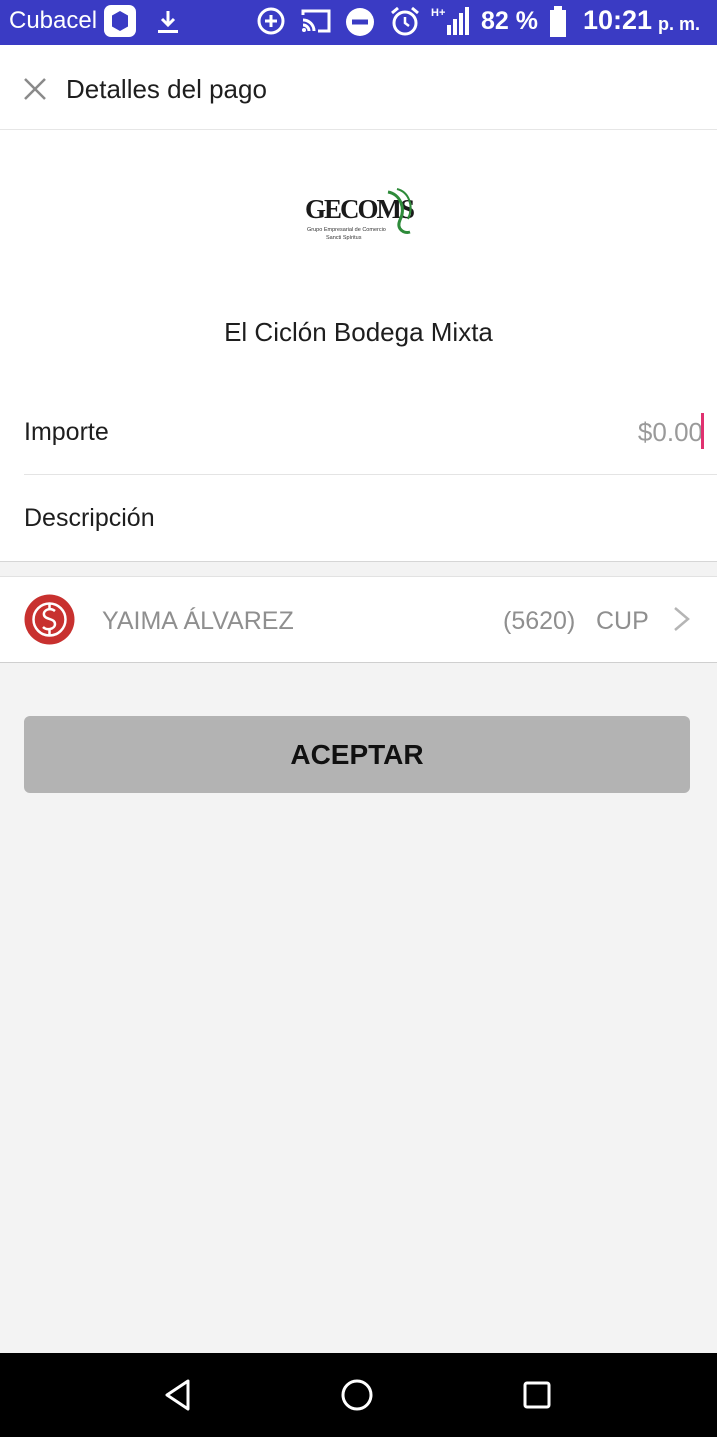 This screenshot has width=717, height=1437. I want to click on signal-icon: H+, so click(450, 21).